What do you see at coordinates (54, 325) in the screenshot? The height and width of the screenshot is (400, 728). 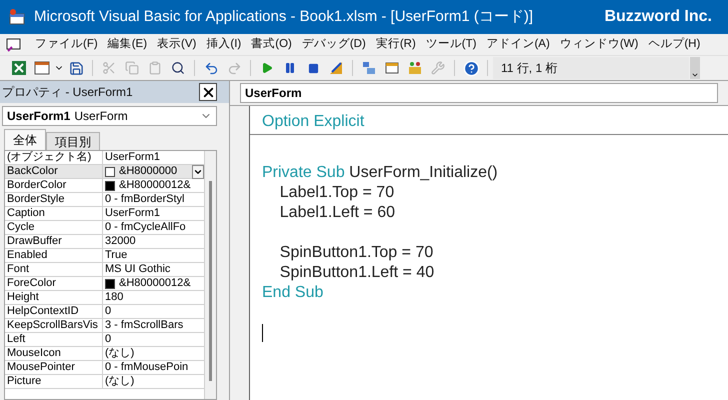 I see `property-name: KeepScrollBarsVis` at bounding box center [54, 325].